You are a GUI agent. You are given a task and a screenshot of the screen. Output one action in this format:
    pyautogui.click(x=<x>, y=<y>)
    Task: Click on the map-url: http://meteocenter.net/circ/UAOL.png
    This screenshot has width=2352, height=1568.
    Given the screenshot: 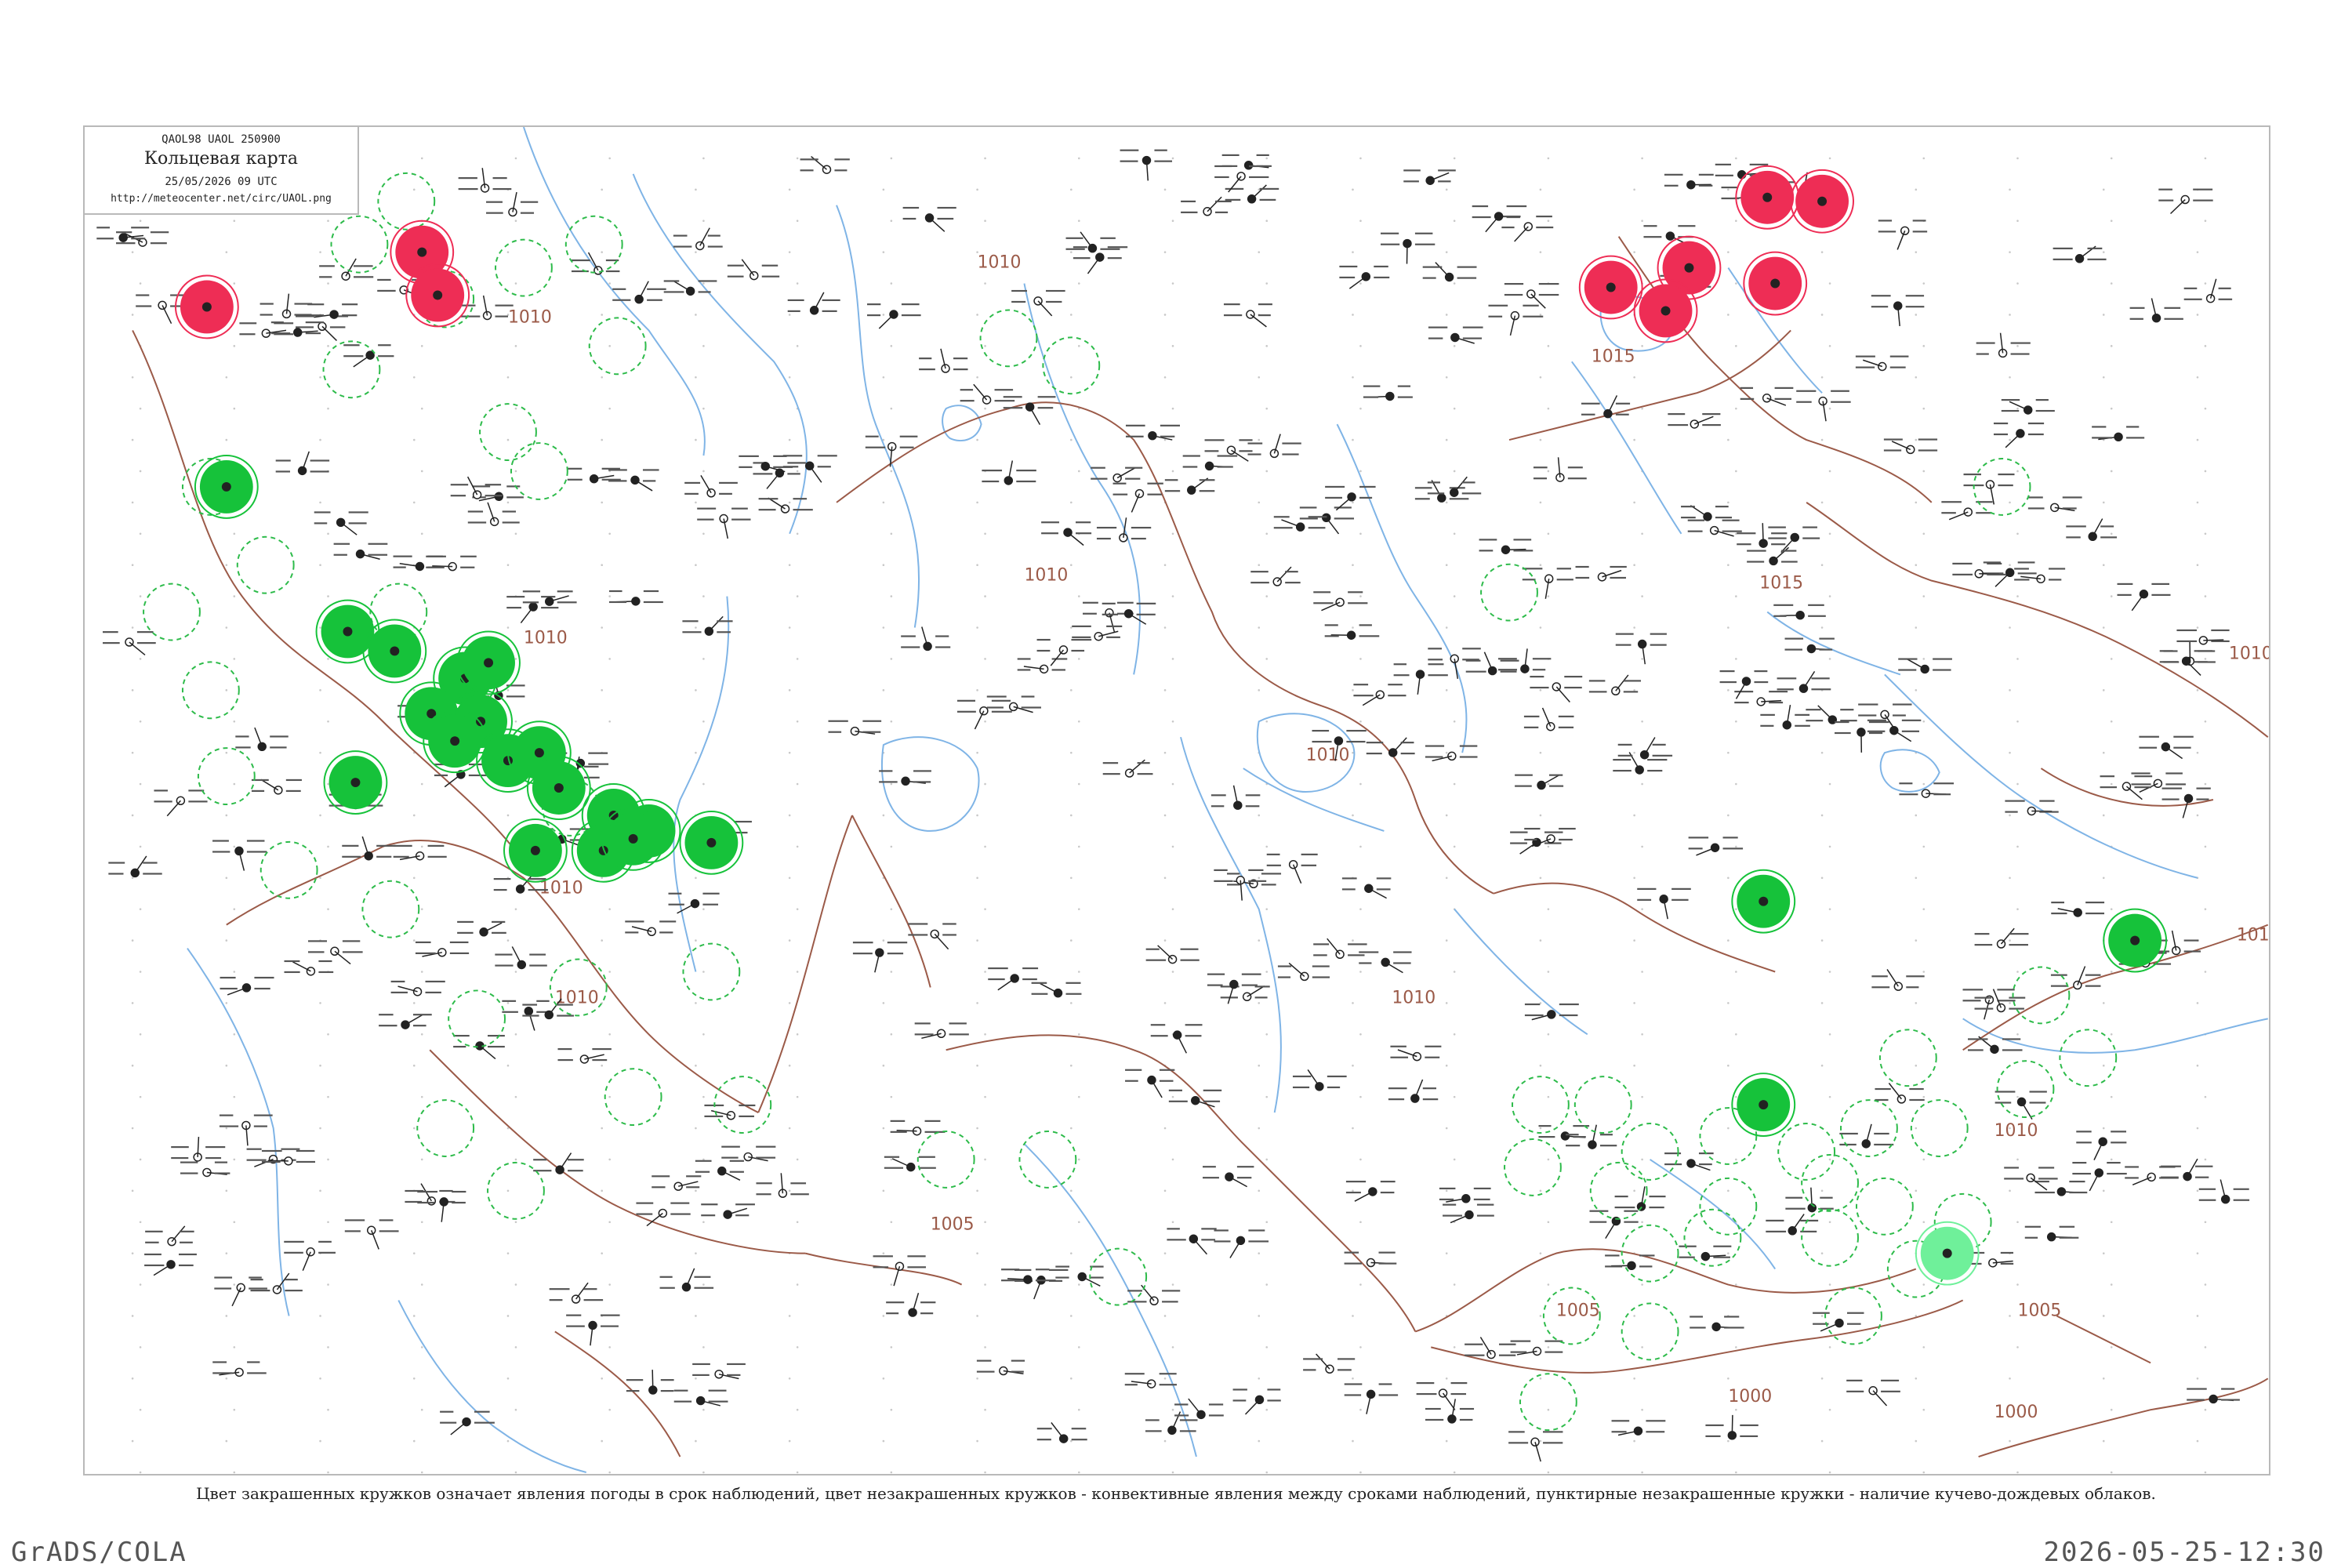 What is the action you would take?
    pyautogui.click(x=221, y=199)
    